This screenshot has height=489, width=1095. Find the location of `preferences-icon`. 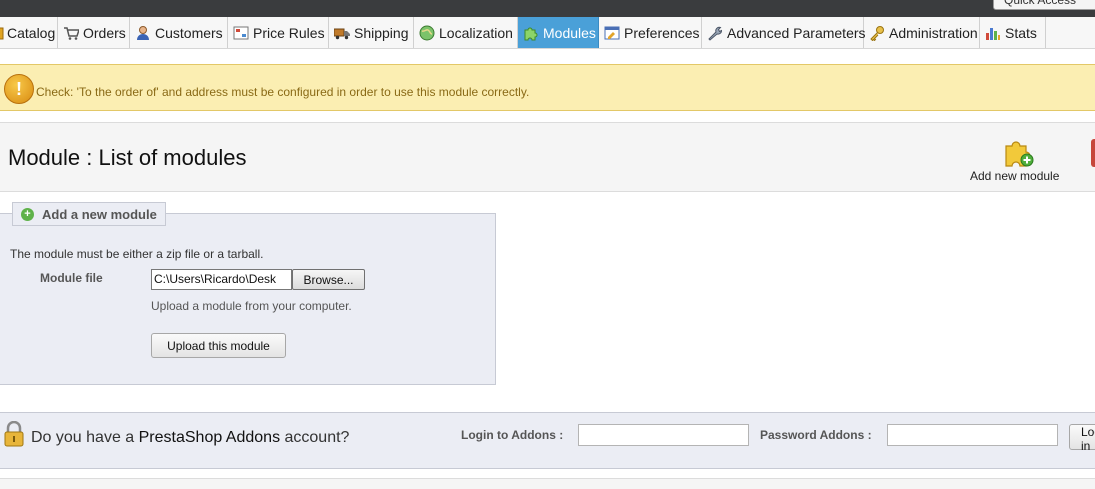

preferences-icon is located at coordinates (612, 32).